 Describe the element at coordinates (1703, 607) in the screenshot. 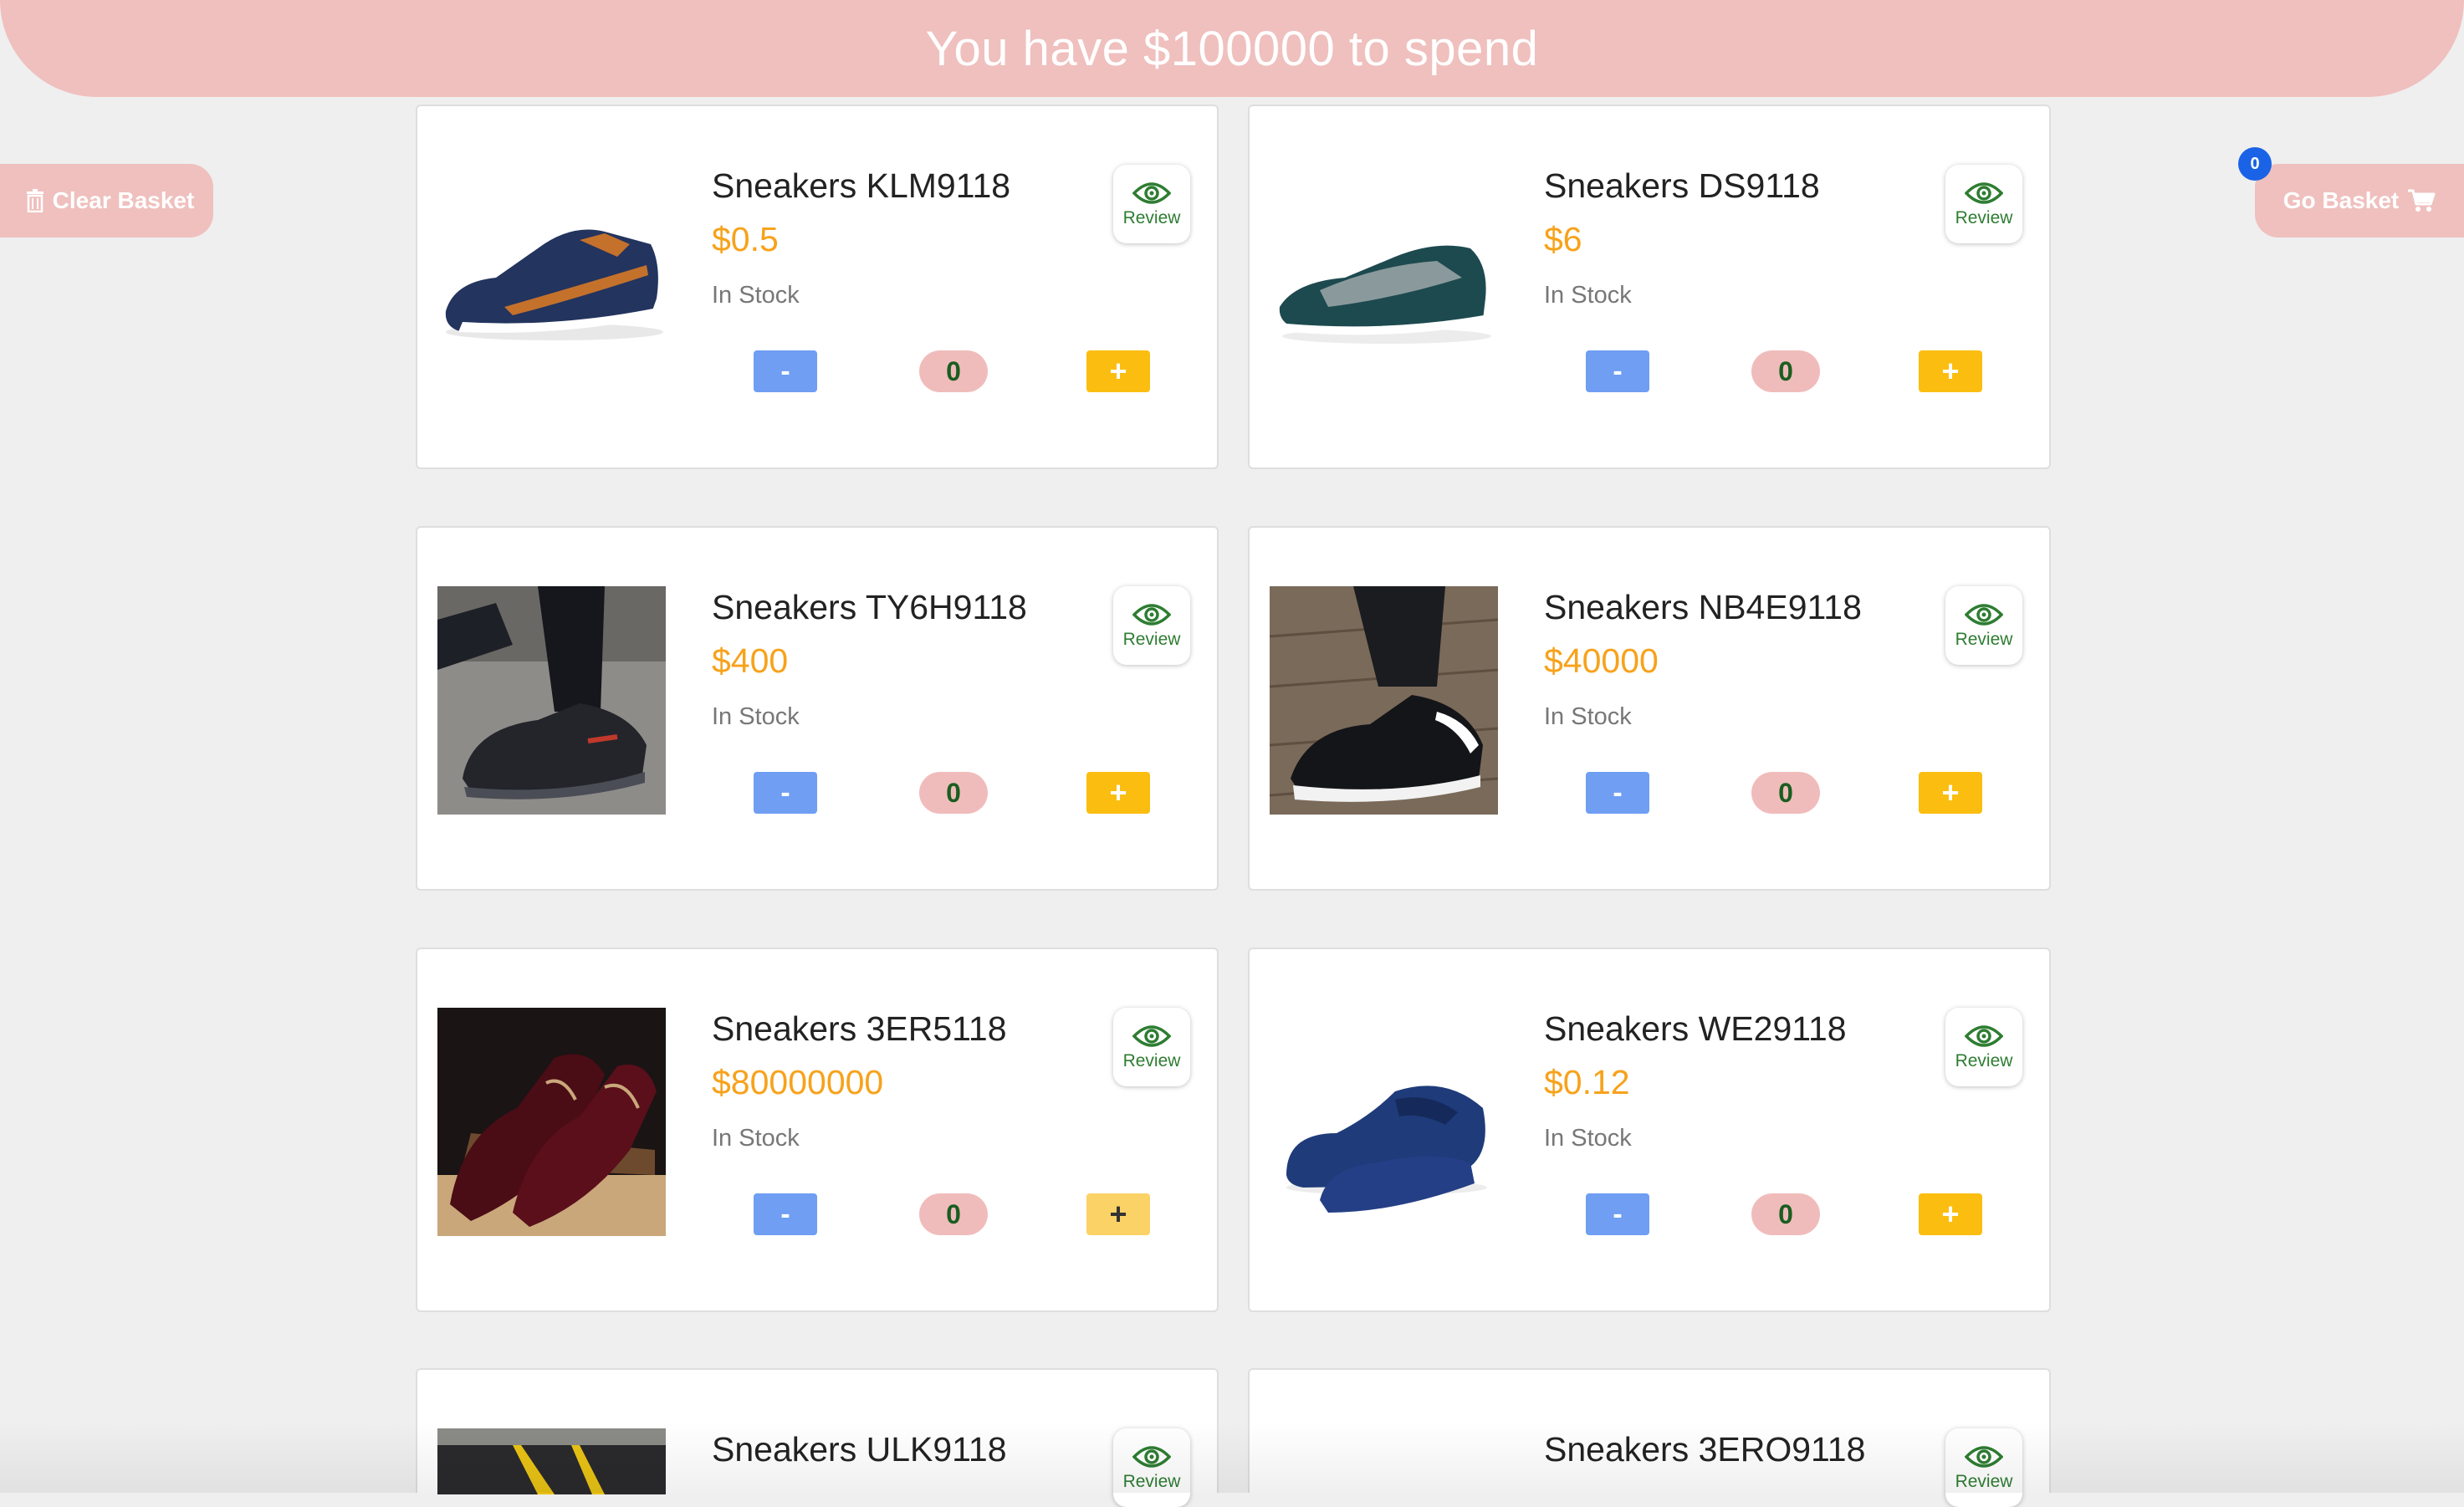

I see `product-name: Sneakers NB4E9118` at that location.